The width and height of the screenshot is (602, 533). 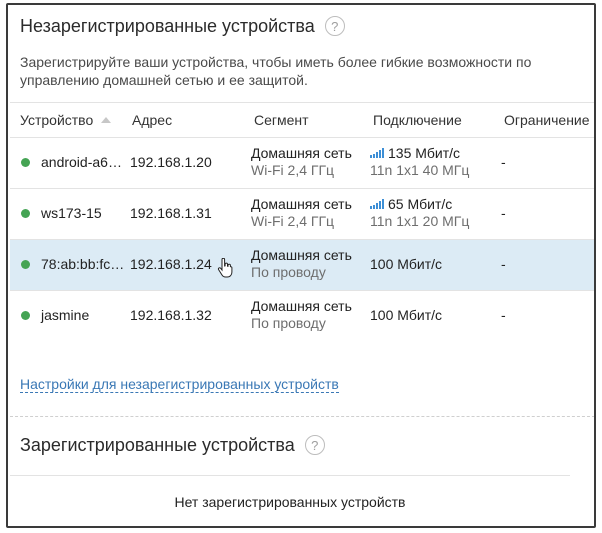 What do you see at coordinates (157, 444) in the screenshot?
I see `registered-title: Зарегистрированные устройства` at bounding box center [157, 444].